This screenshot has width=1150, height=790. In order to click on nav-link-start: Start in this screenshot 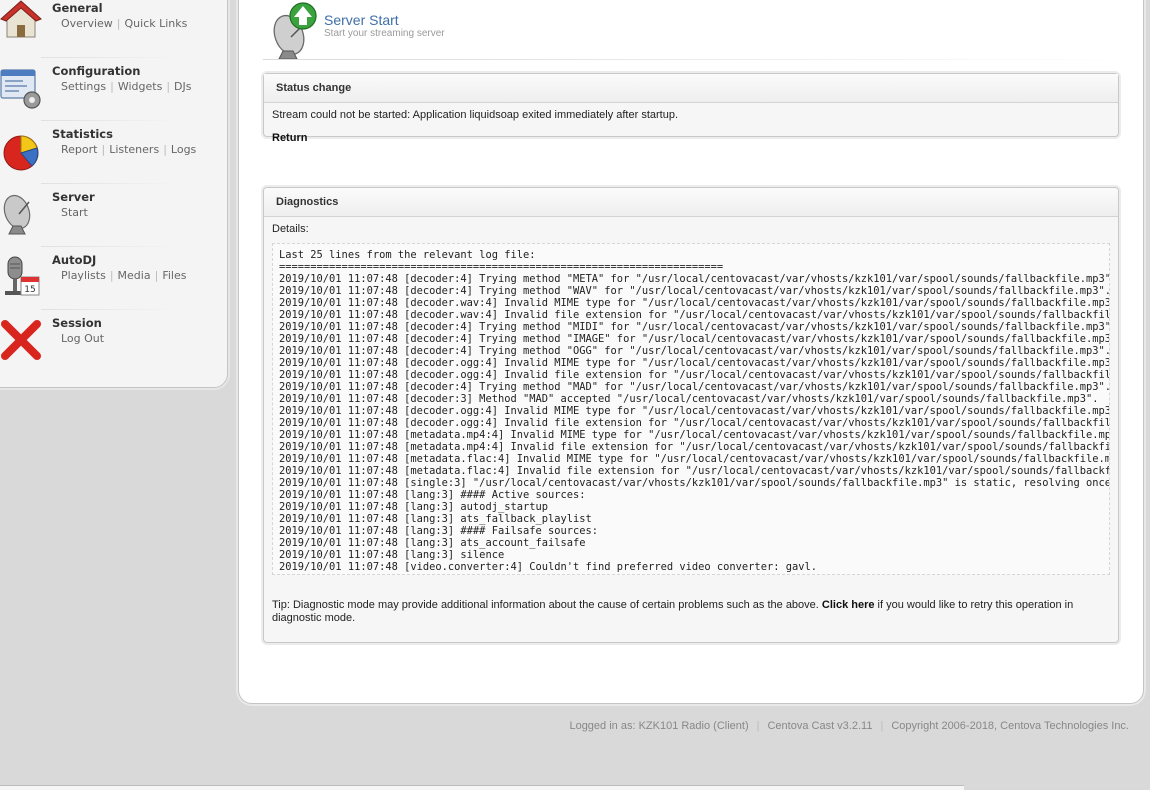, I will do `click(74, 212)`.